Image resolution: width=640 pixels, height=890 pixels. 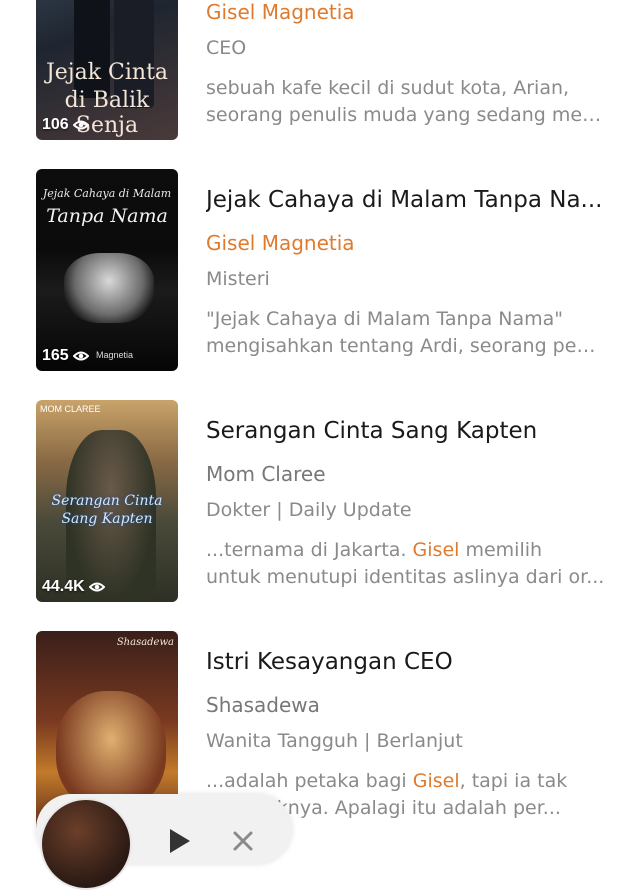 I want to click on cover-title-line: Serangan Cinta, so click(x=107, y=501).